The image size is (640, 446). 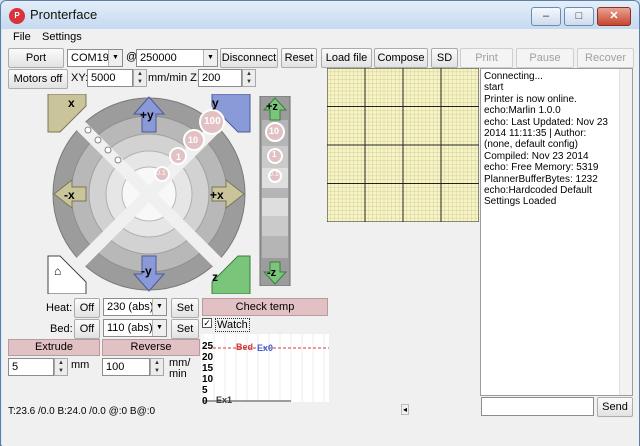 What do you see at coordinates (208, 346) in the screenshot?
I see `graph-tick-label: 25` at bounding box center [208, 346].